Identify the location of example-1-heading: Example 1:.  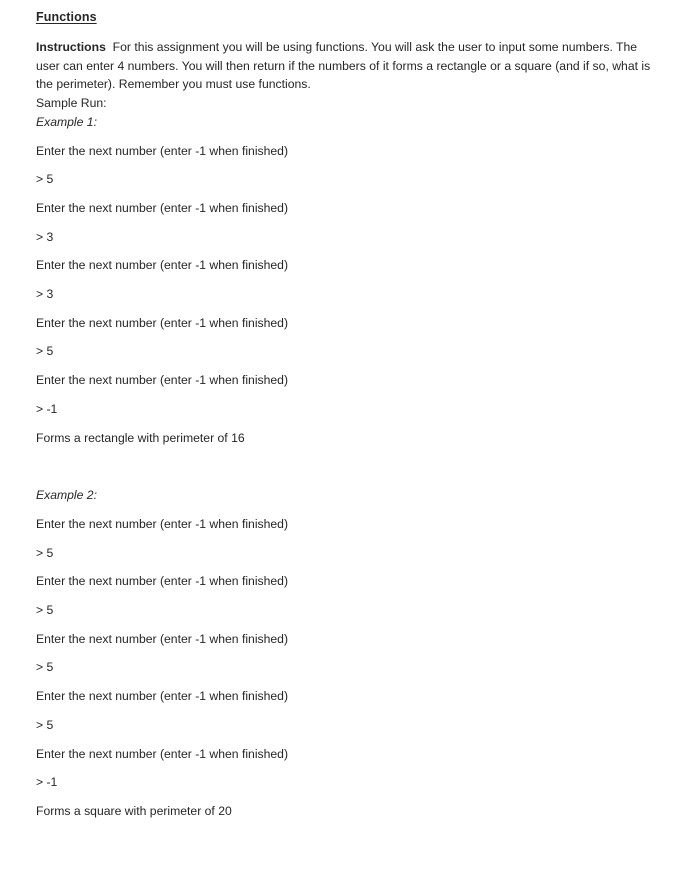
(66, 121).